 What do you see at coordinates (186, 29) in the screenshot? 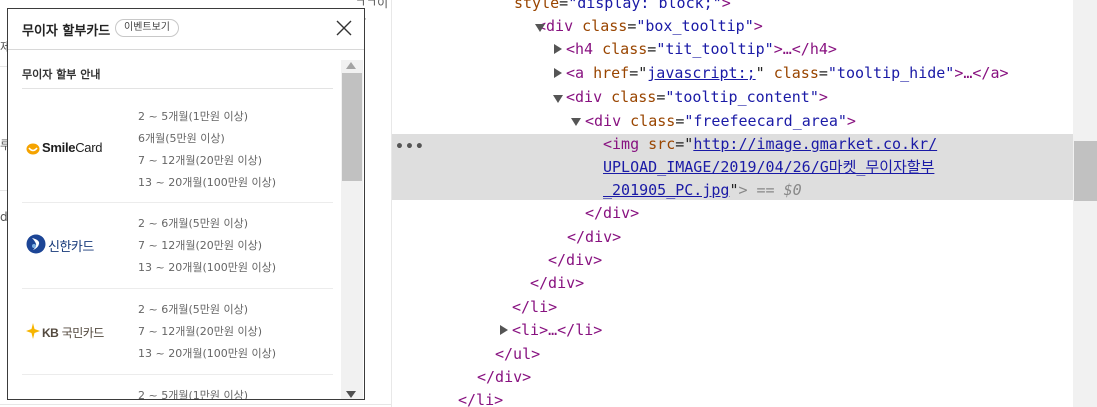
I see `tooltip-header: 무이자 할부카드 이벤트보기` at bounding box center [186, 29].